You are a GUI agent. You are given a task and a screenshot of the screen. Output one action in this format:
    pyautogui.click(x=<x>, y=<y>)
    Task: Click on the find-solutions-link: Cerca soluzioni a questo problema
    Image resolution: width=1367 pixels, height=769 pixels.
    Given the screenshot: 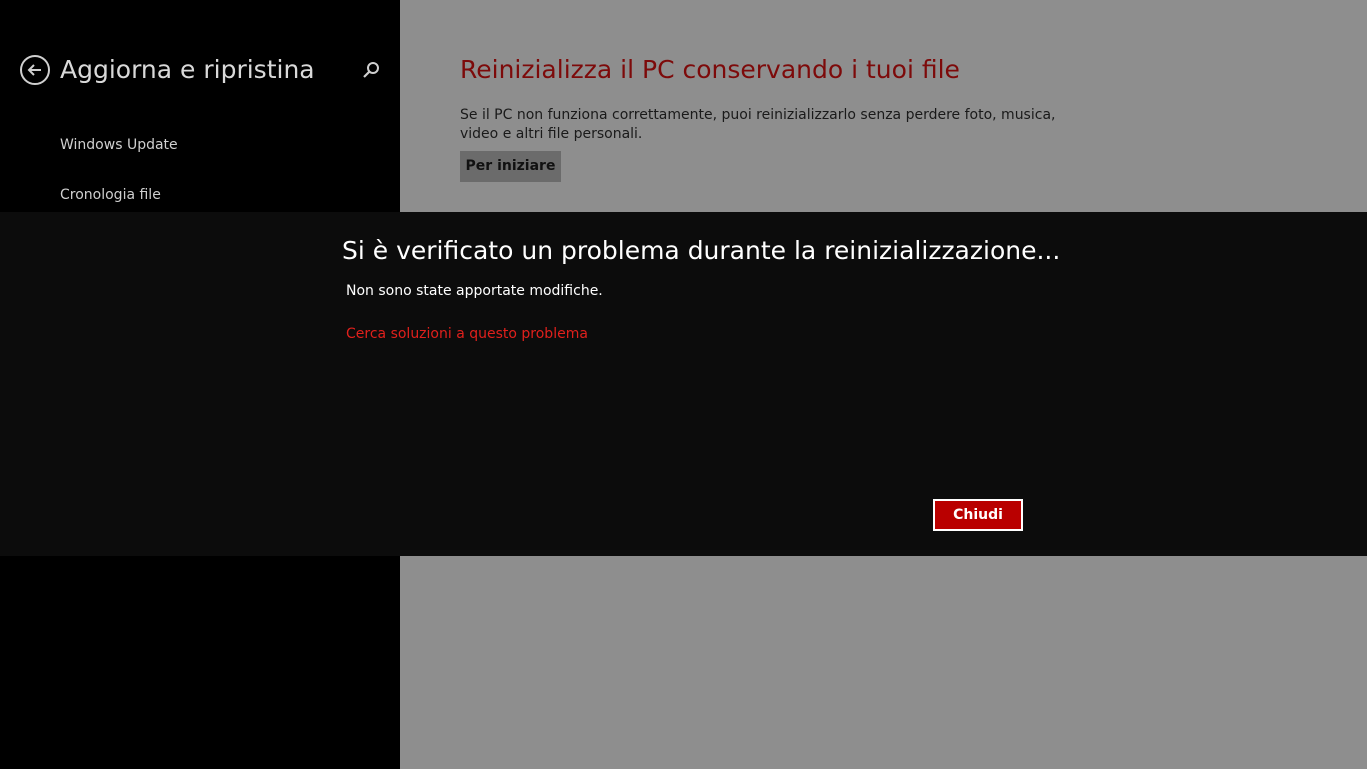 What is the action you would take?
    pyautogui.click(x=467, y=334)
    